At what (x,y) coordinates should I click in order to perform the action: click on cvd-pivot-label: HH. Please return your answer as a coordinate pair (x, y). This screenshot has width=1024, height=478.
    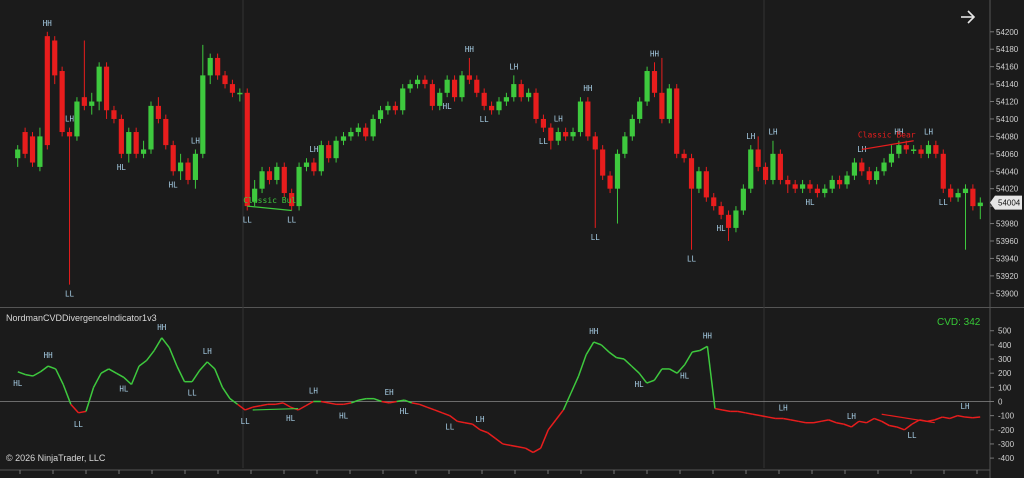
    Looking at the image, I should click on (49, 355).